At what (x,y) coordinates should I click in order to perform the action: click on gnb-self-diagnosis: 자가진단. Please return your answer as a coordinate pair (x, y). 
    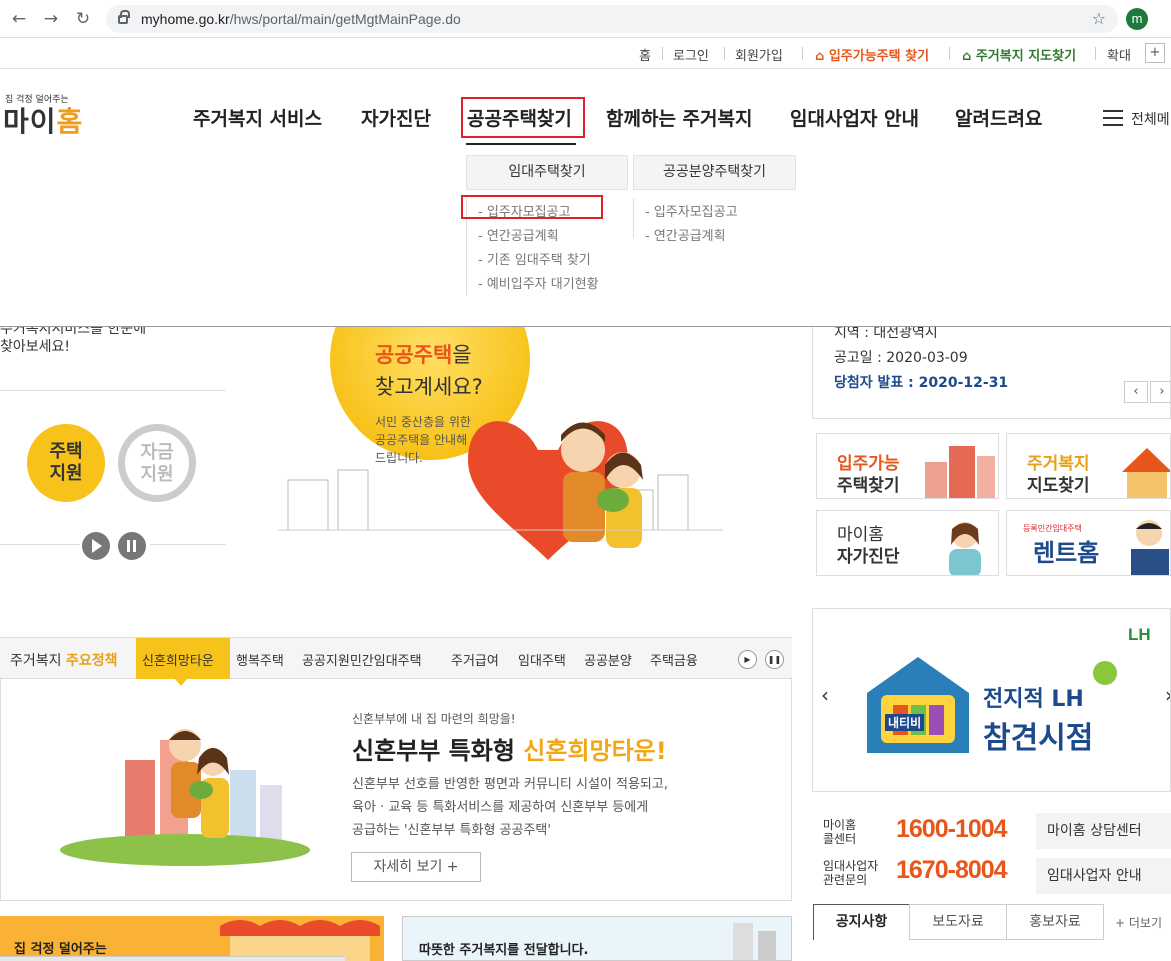
    Looking at the image, I should click on (396, 117).